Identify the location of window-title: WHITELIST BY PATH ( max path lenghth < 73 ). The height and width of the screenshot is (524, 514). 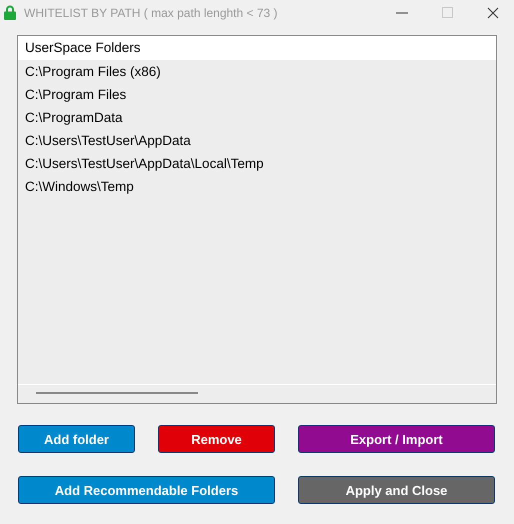
(151, 13).